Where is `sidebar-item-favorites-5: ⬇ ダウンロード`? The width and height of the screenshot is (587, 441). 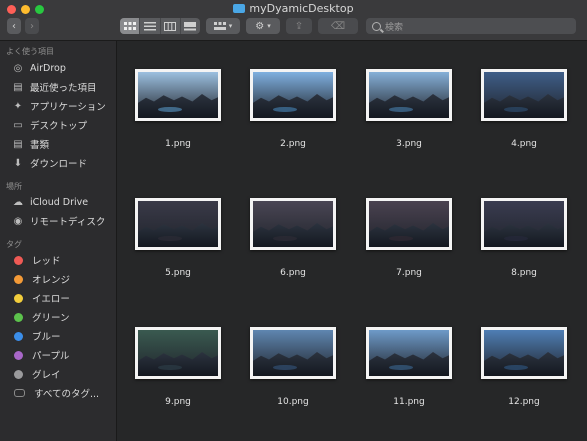 sidebar-item-favorites-5: ⬇ ダウンロード is located at coordinates (49, 163).